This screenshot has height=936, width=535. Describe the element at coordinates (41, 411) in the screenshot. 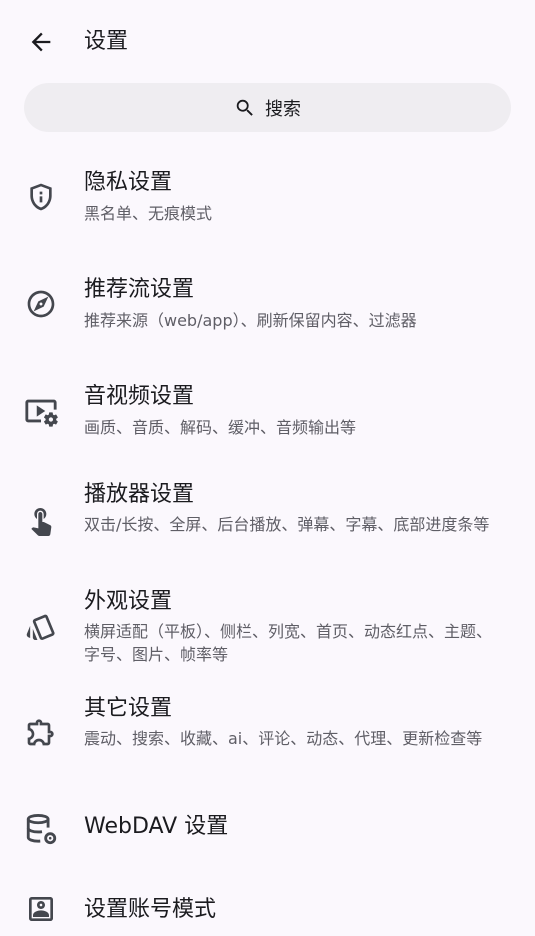

I see `video-settings-icon` at that location.